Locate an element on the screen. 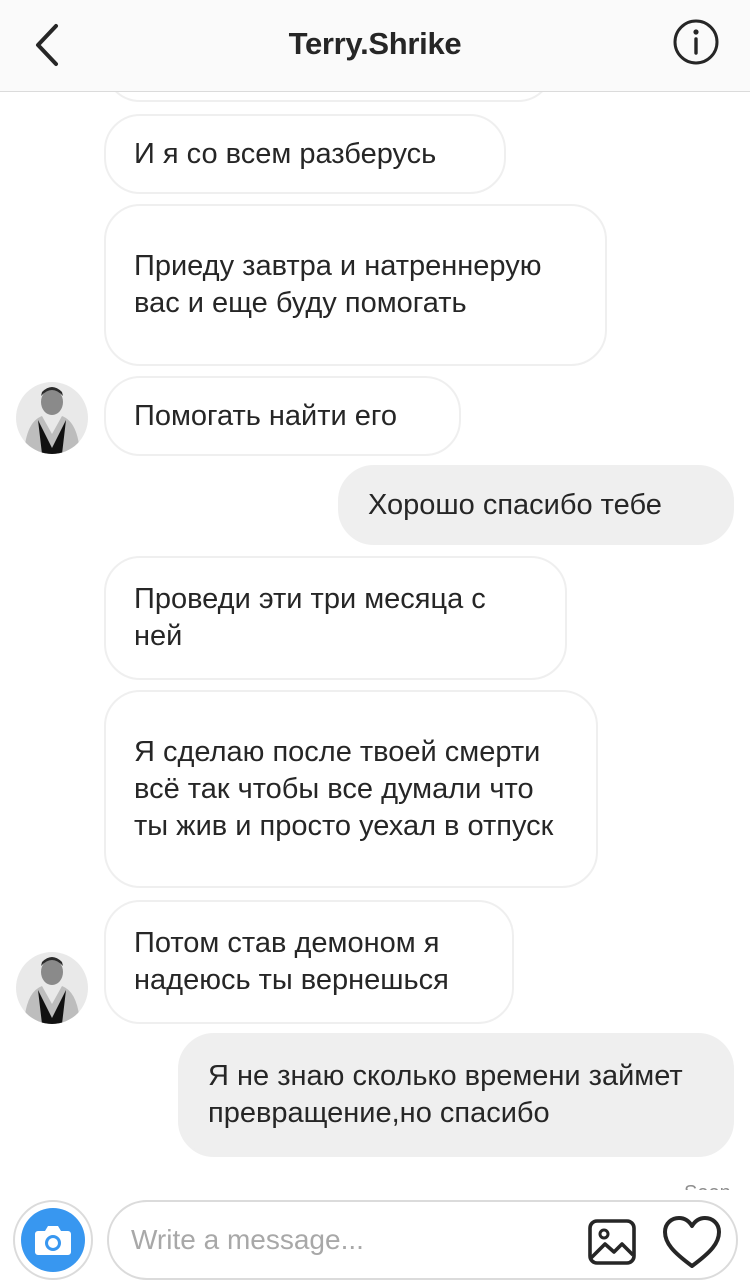  camera-button-fill is located at coordinates (53, 1240).